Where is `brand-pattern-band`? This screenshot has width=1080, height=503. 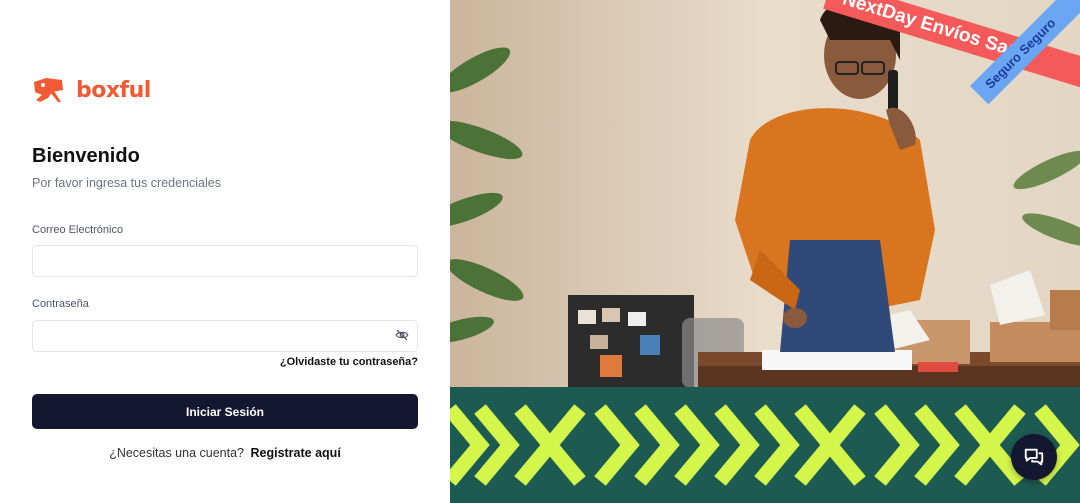
brand-pattern-band is located at coordinates (765, 445).